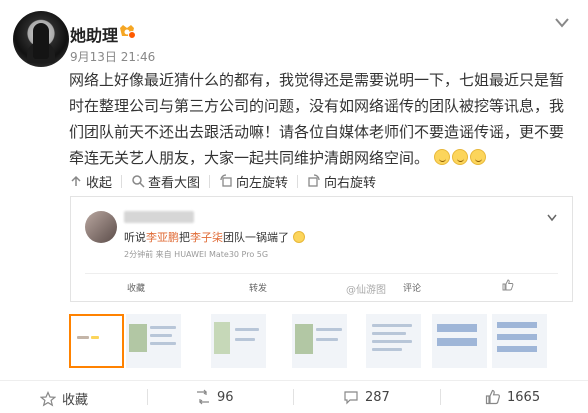 The width and height of the screenshot is (588, 413). Describe the element at coordinates (184, 237) in the screenshot. I see `embedded-text-part: 把` at that location.